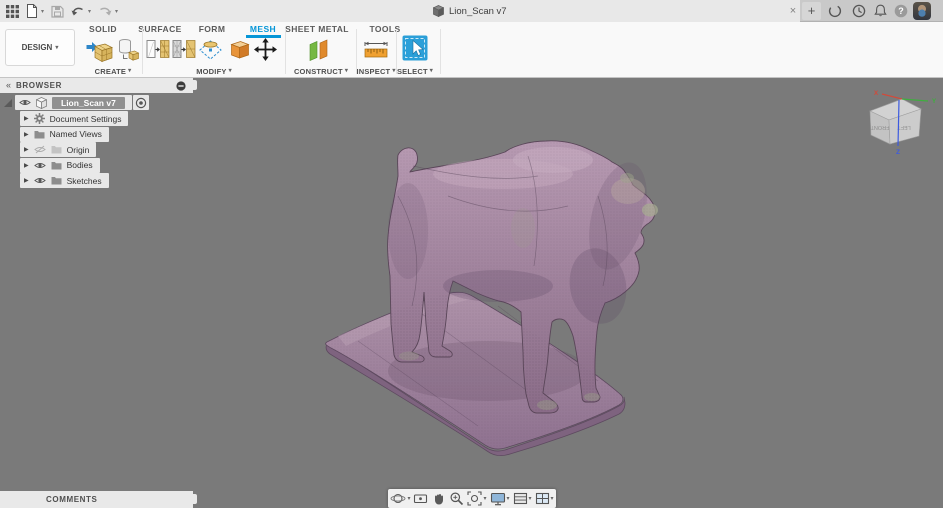 The width and height of the screenshot is (943, 508). What do you see at coordinates (319, 50) in the screenshot?
I see `construct-plane-icon` at bounding box center [319, 50].